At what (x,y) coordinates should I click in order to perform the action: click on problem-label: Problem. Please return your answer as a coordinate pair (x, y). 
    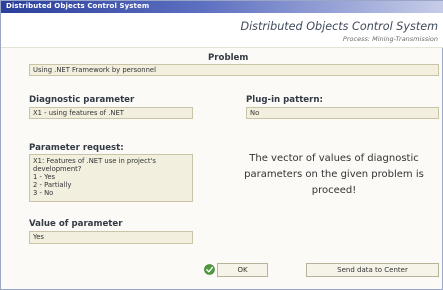
    Looking at the image, I should click on (228, 58).